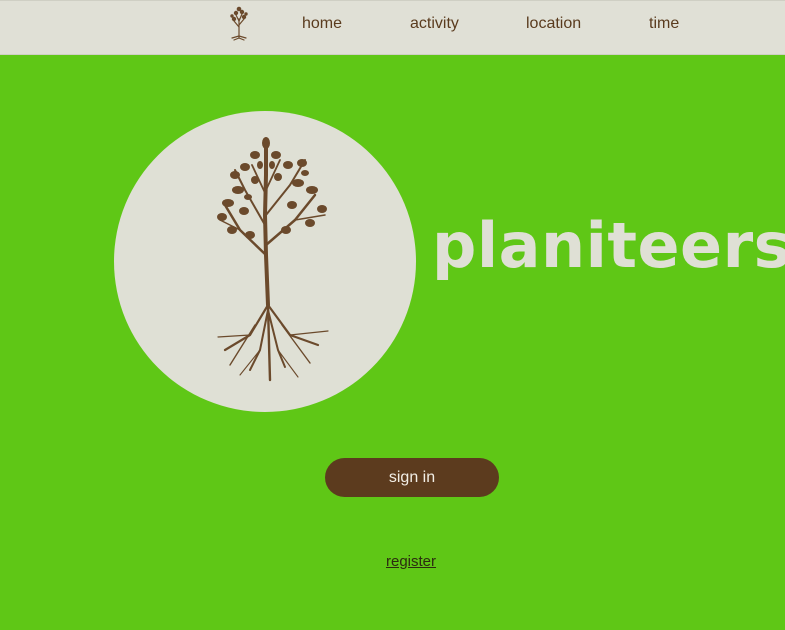 The width and height of the screenshot is (785, 630). I want to click on brand-title: planiteers, so click(608, 245).